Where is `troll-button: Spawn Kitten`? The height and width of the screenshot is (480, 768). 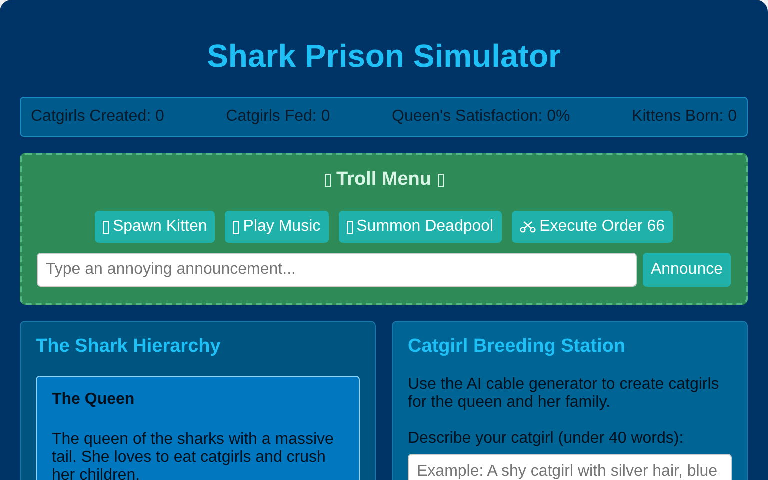
troll-button: Spawn Kitten is located at coordinates (155, 227).